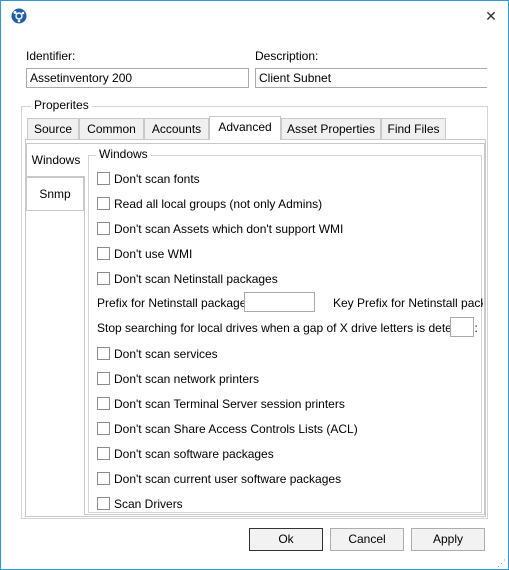 The height and width of the screenshot is (570, 509). What do you see at coordinates (166, 354) in the screenshot?
I see `option-label: Don't scan services` at bounding box center [166, 354].